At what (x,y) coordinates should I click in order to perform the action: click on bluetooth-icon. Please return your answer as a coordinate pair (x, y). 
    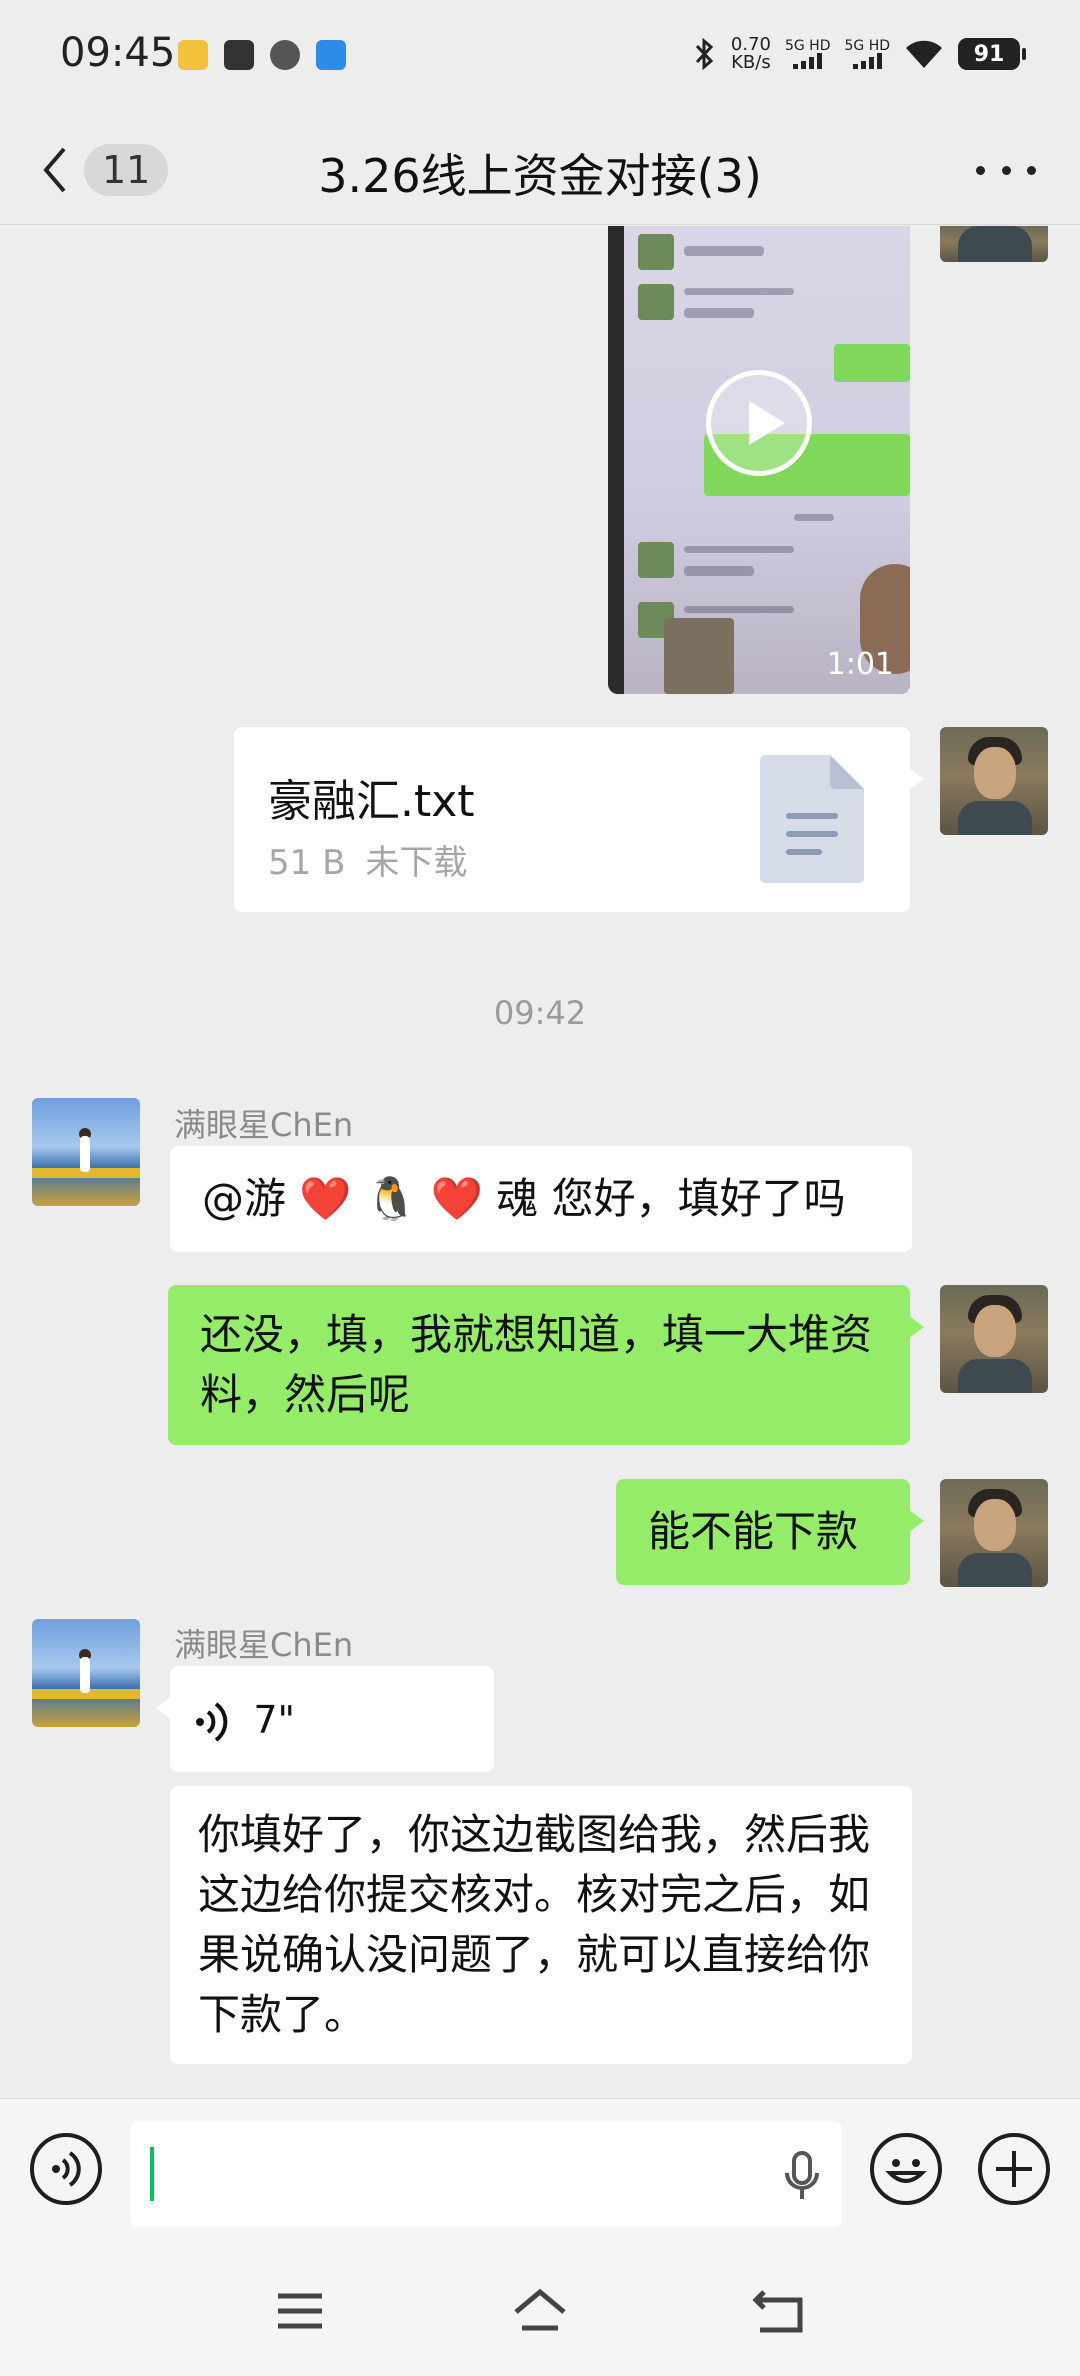
    Looking at the image, I should click on (704, 54).